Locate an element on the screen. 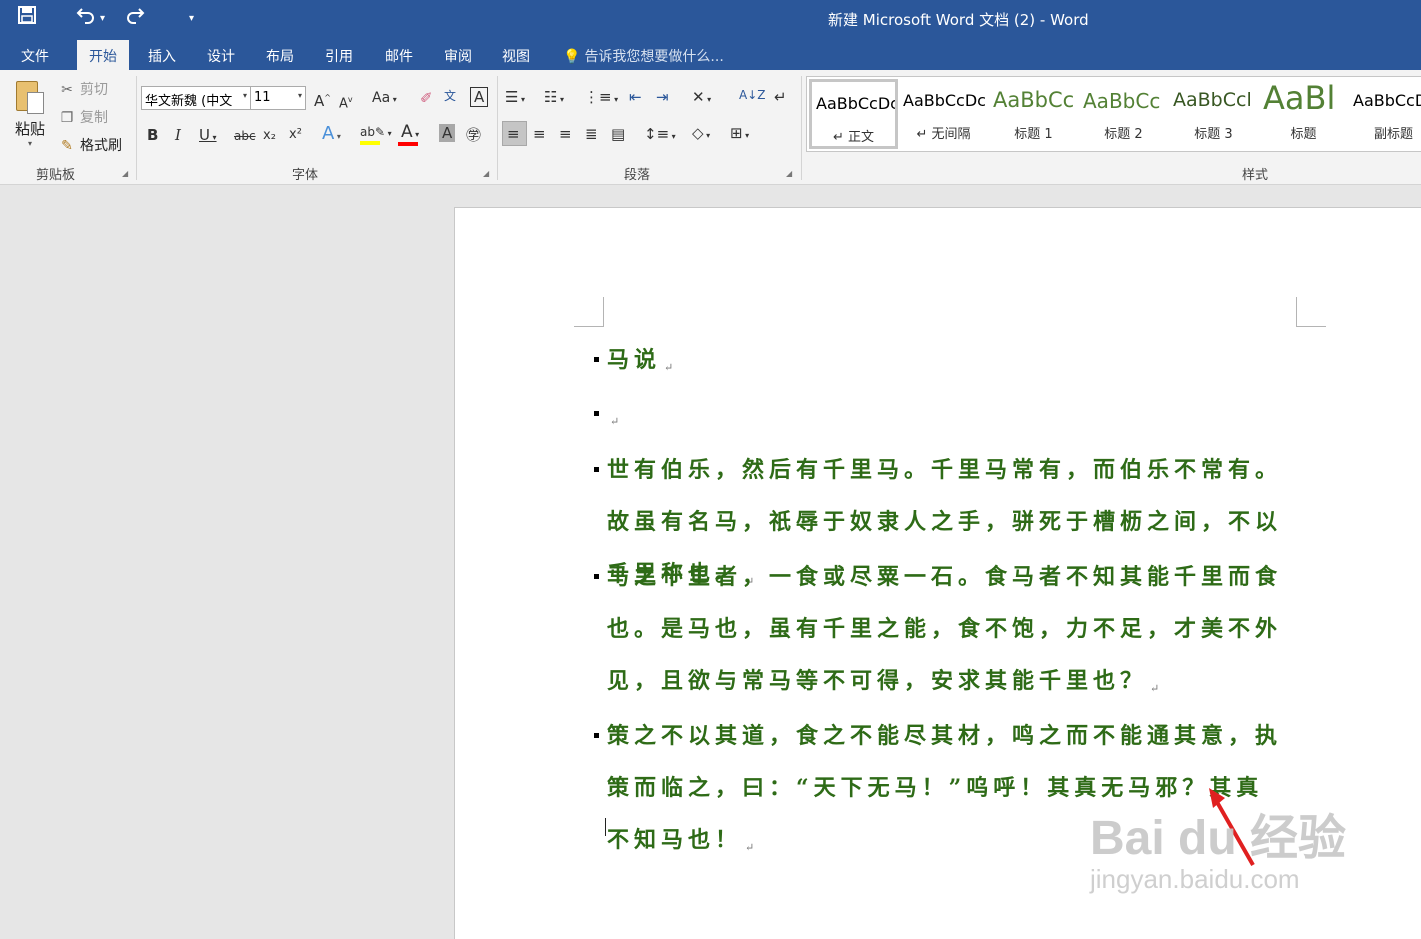 This screenshot has height=939, width=1421. style-title: AaBl 标题 is located at coordinates (1303, 114).